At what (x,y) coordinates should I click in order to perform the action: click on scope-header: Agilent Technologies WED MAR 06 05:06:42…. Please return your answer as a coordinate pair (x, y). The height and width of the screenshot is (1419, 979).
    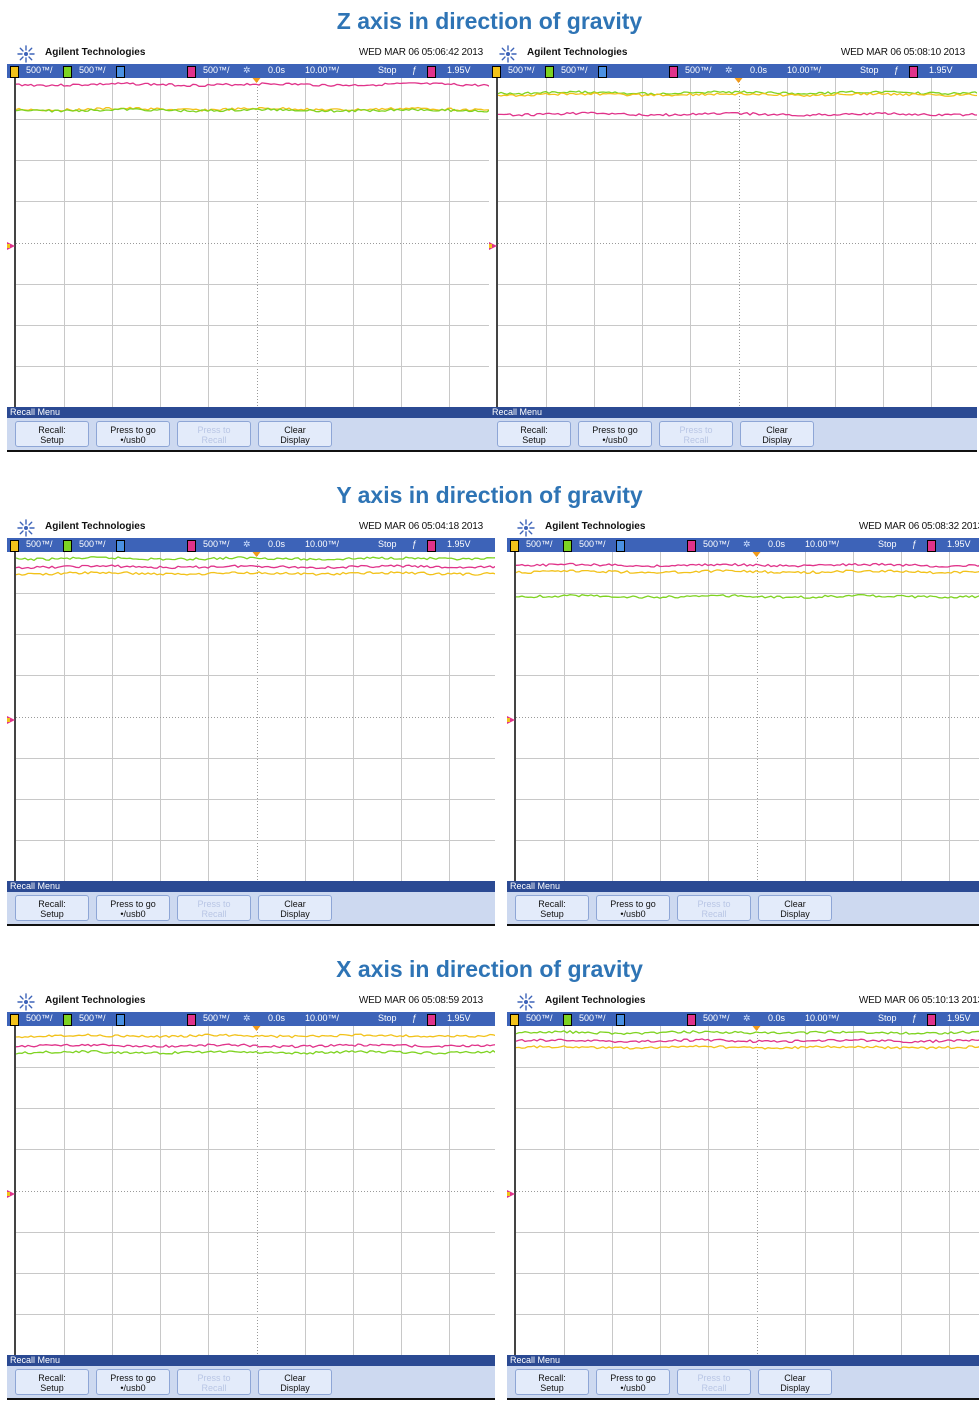
    Looking at the image, I should click on (251, 54).